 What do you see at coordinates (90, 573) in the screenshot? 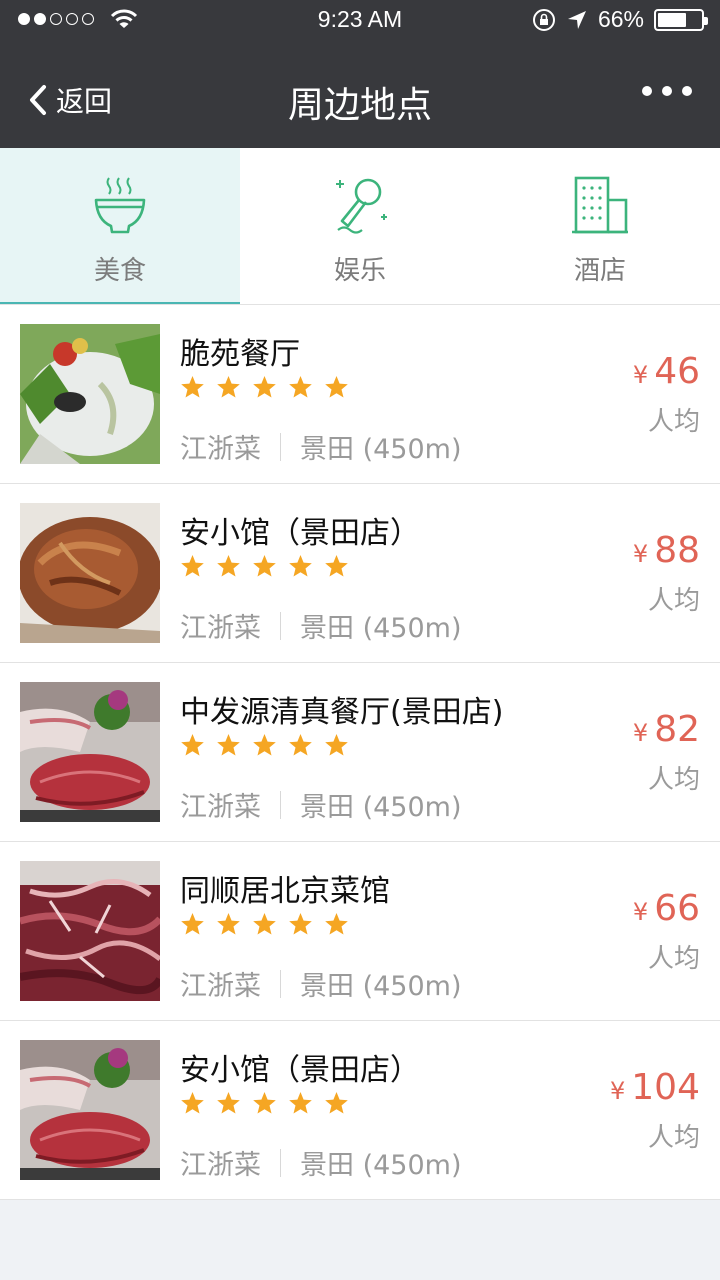
I see `braised-dish-photo` at bounding box center [90, 573].